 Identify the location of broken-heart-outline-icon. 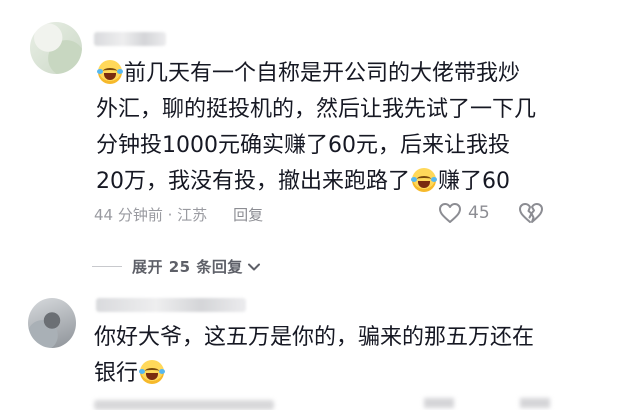
(531, 213).